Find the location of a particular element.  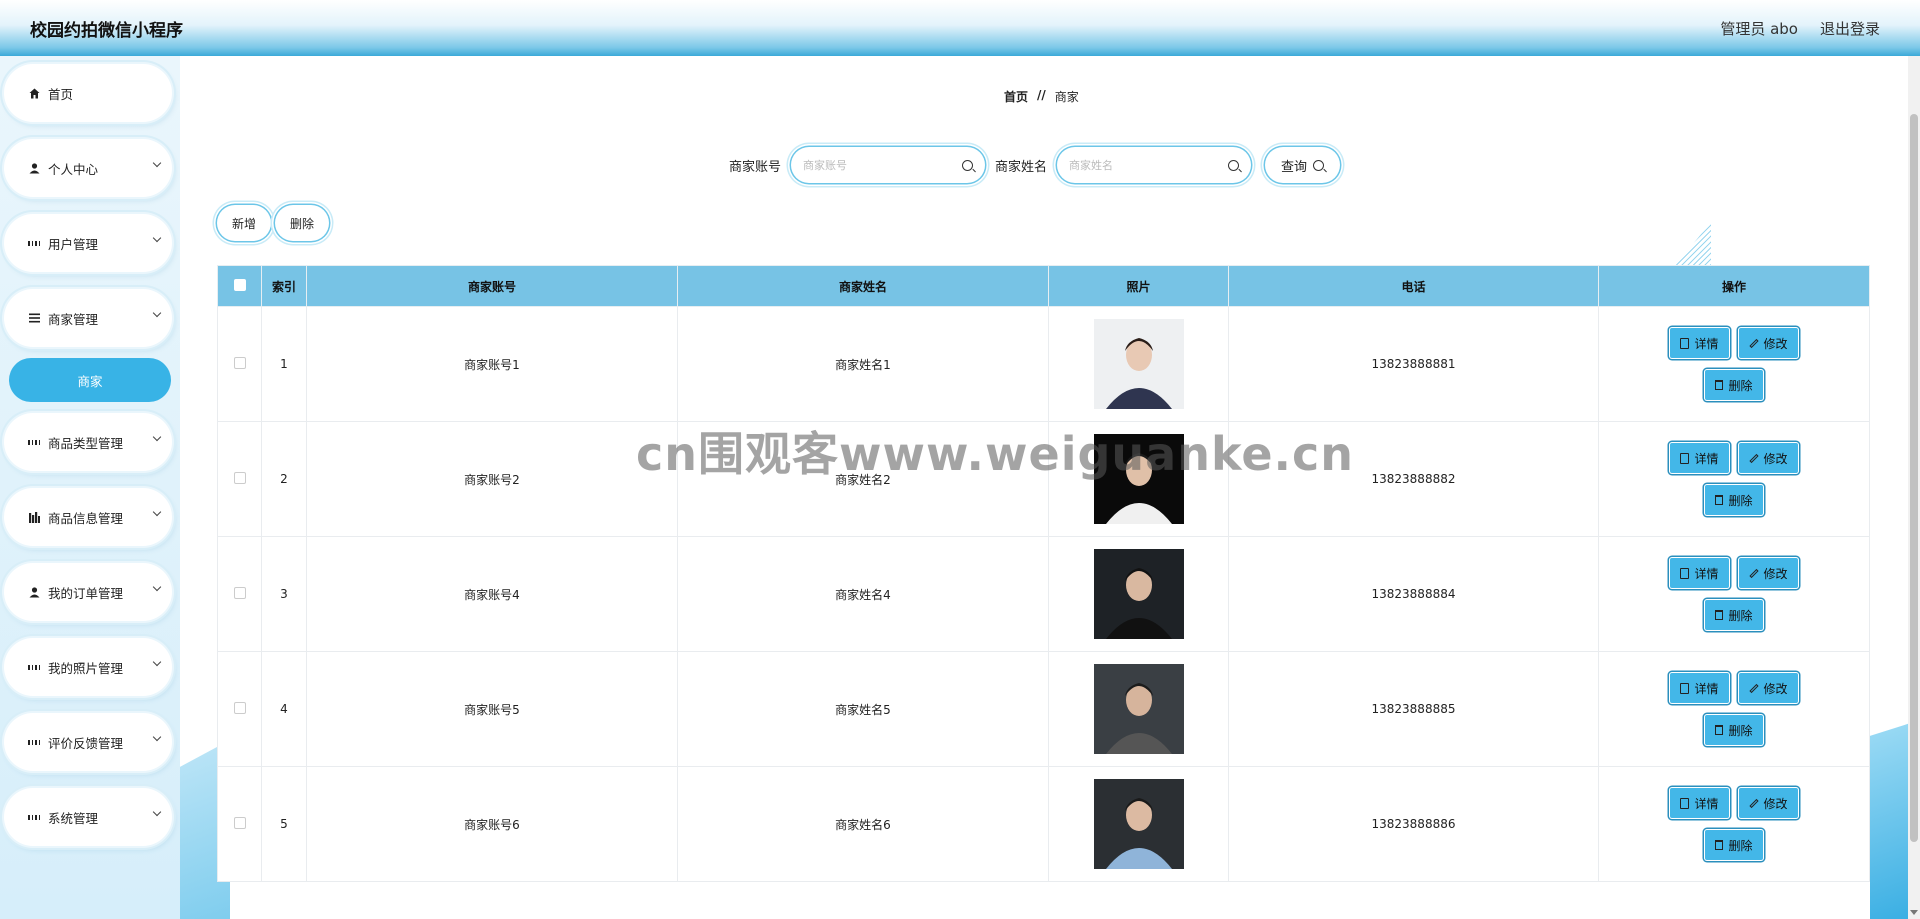

sidebar-item-personal-center: 个人中心 is located at coordinates (88, 168).